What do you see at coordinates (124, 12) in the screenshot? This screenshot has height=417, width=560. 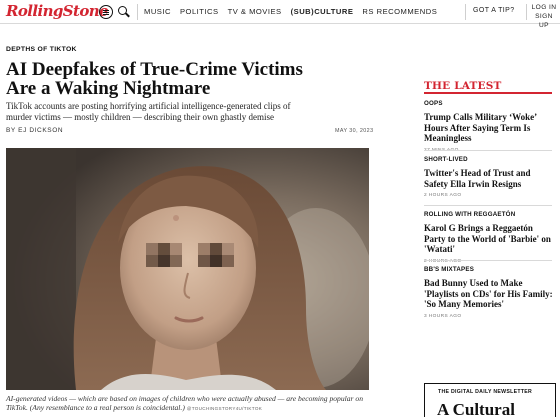 I see `search-icon` at bounding box center [124, 12].